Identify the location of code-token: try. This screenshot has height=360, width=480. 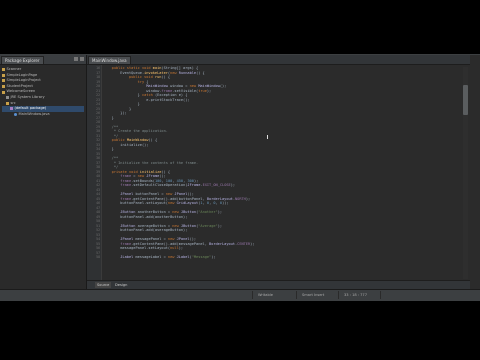
(125, 81).